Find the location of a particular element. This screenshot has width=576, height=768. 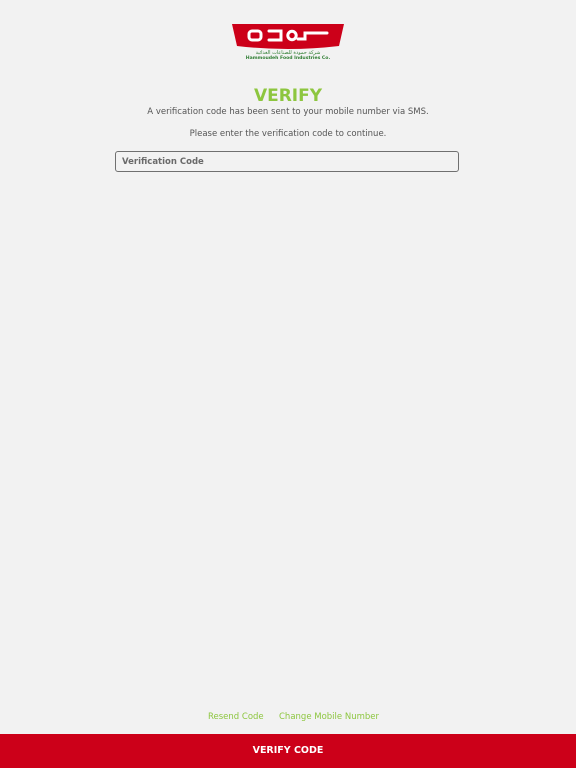

logo-mark is located at coordinates (288, 36).